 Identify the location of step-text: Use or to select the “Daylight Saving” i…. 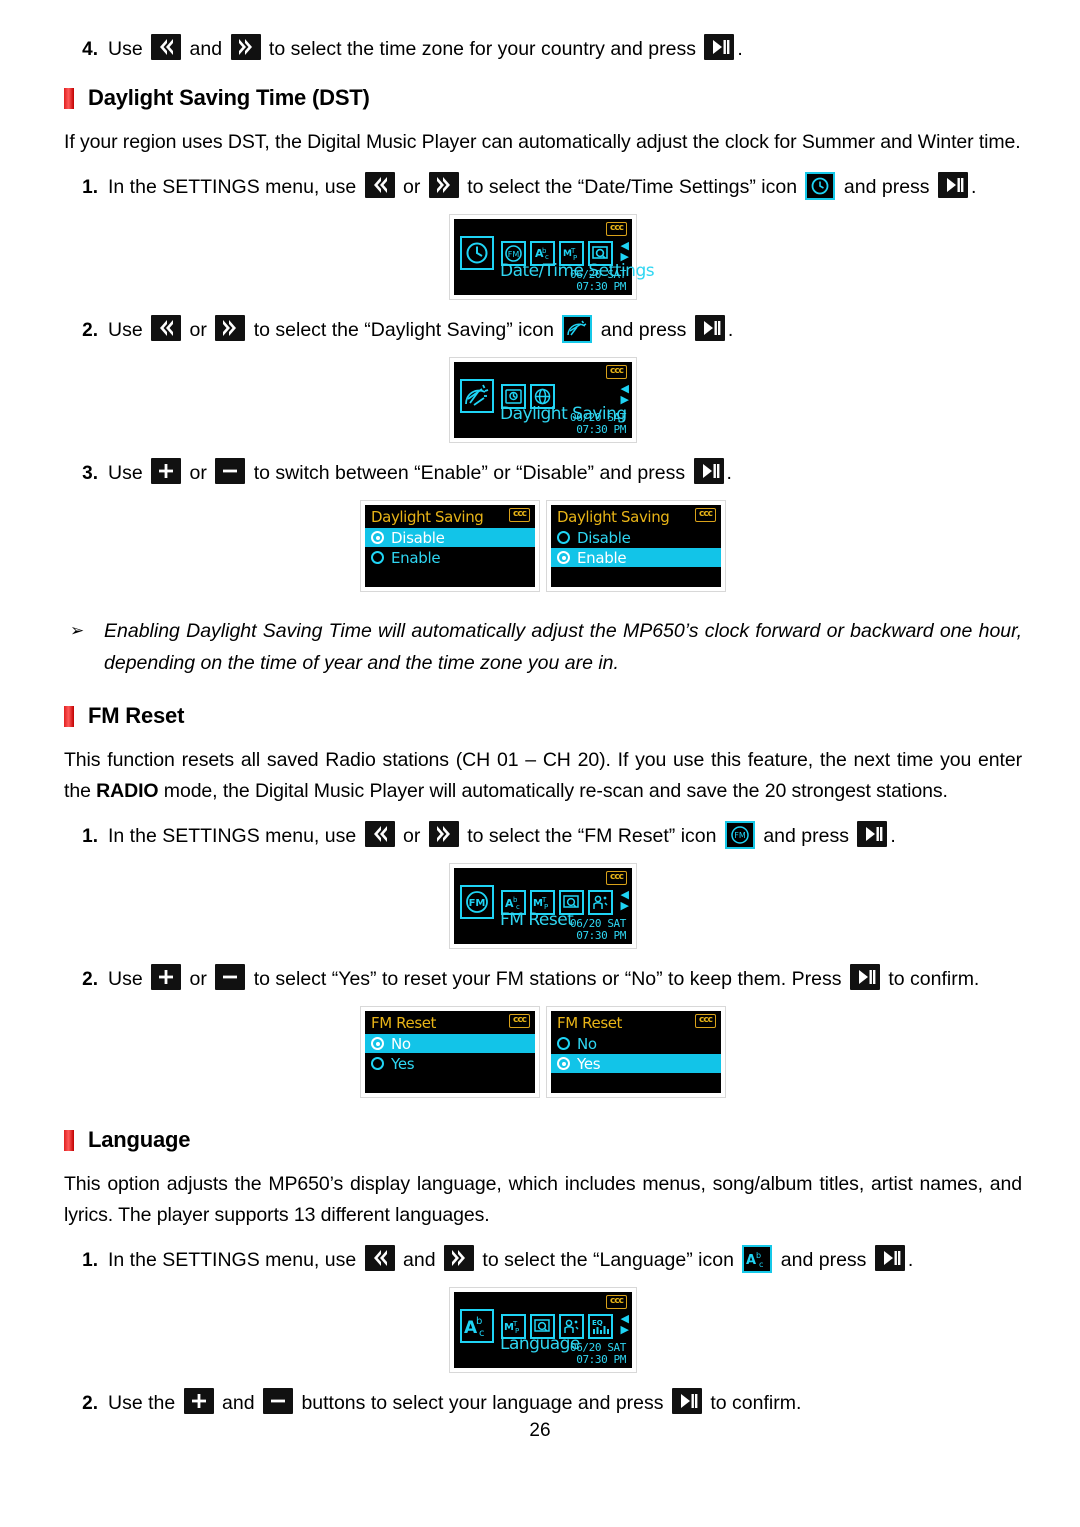
(565, 330).